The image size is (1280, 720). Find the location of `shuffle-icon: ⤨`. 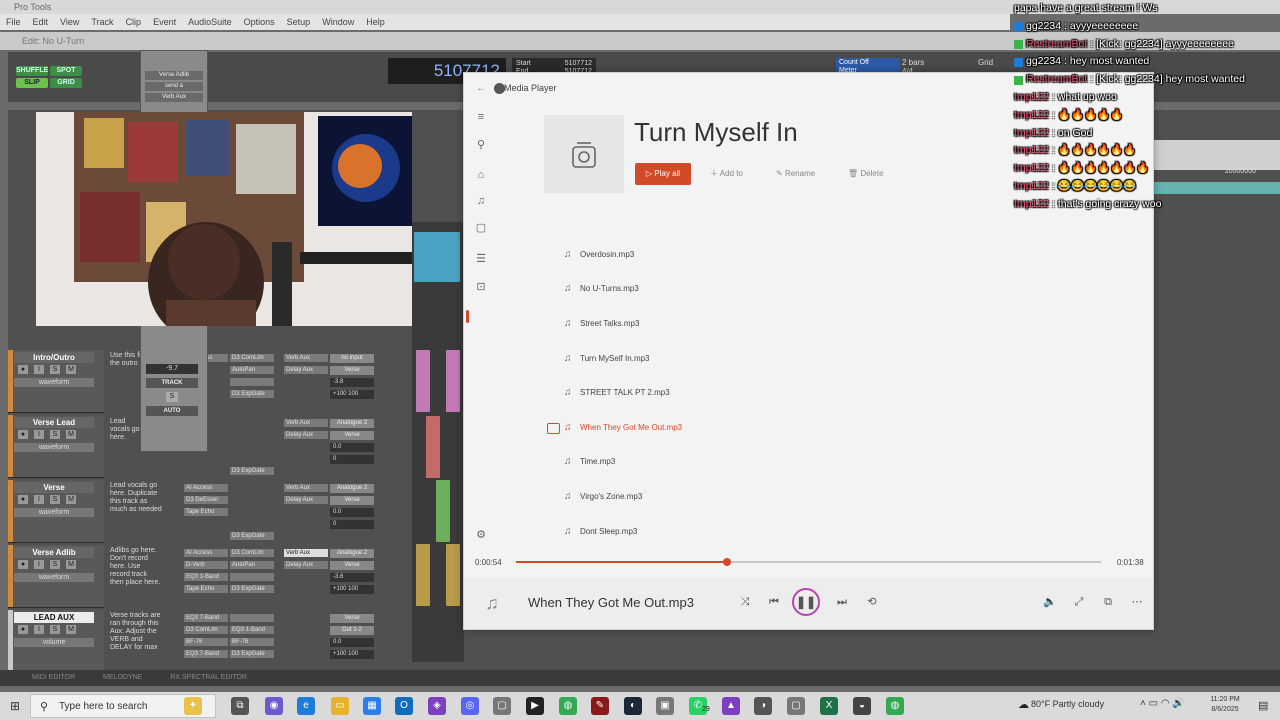

shuffle-icon: ⤨ is located at coordinates (745, 602).